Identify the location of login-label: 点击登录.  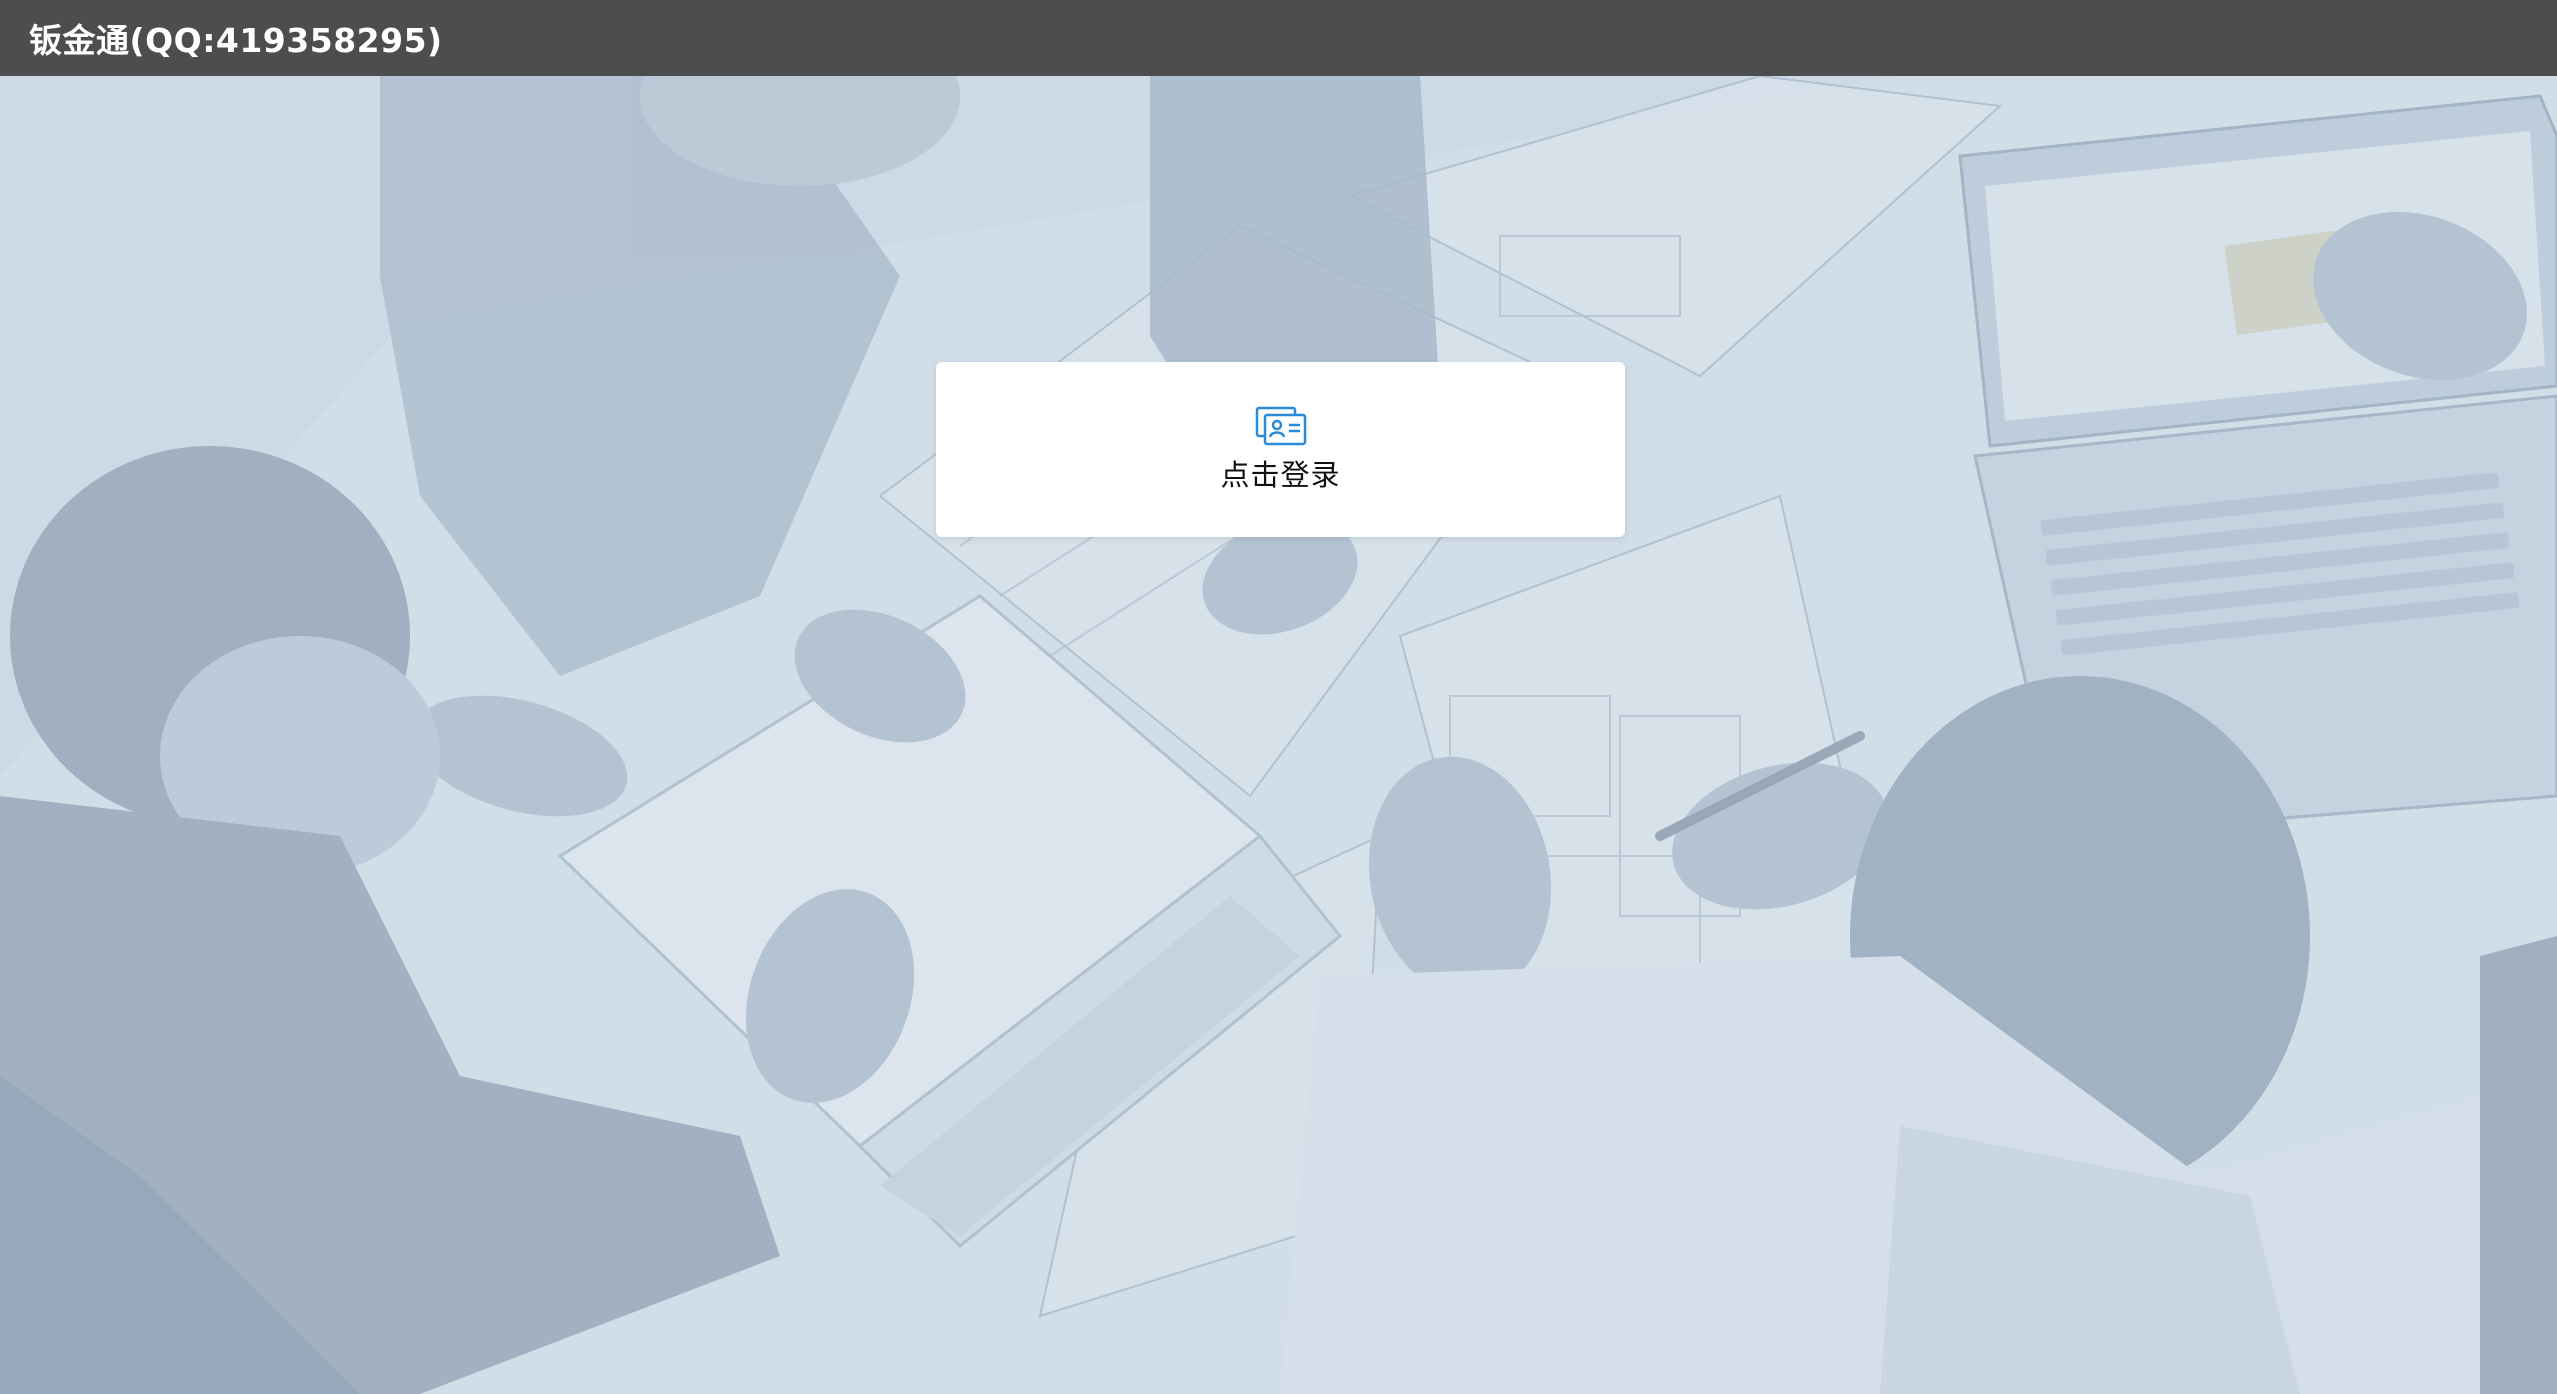
(1280, 474).